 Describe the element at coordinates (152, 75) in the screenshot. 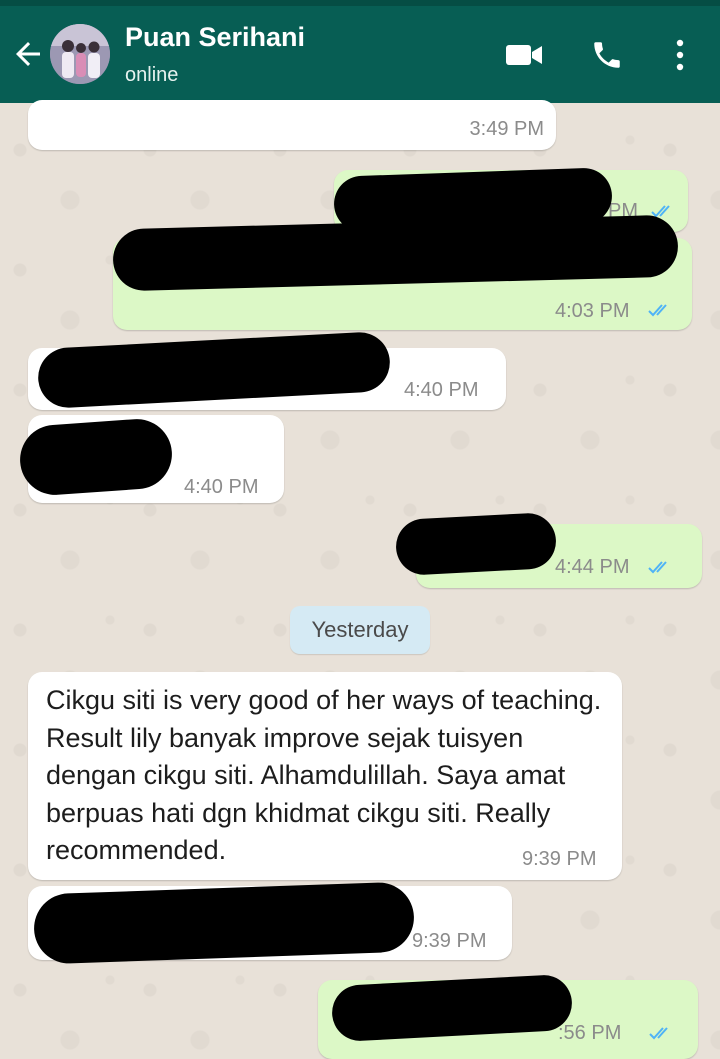

I see `contact-status: online` at that location.